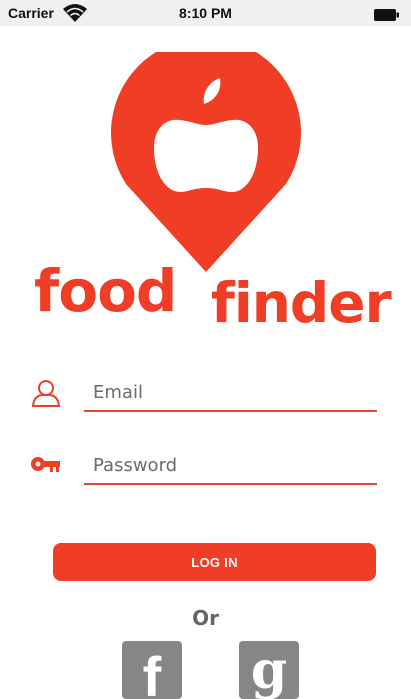 This screenshot has height=699, width=411. I want to click on google-icon: g, so click(269, 670).